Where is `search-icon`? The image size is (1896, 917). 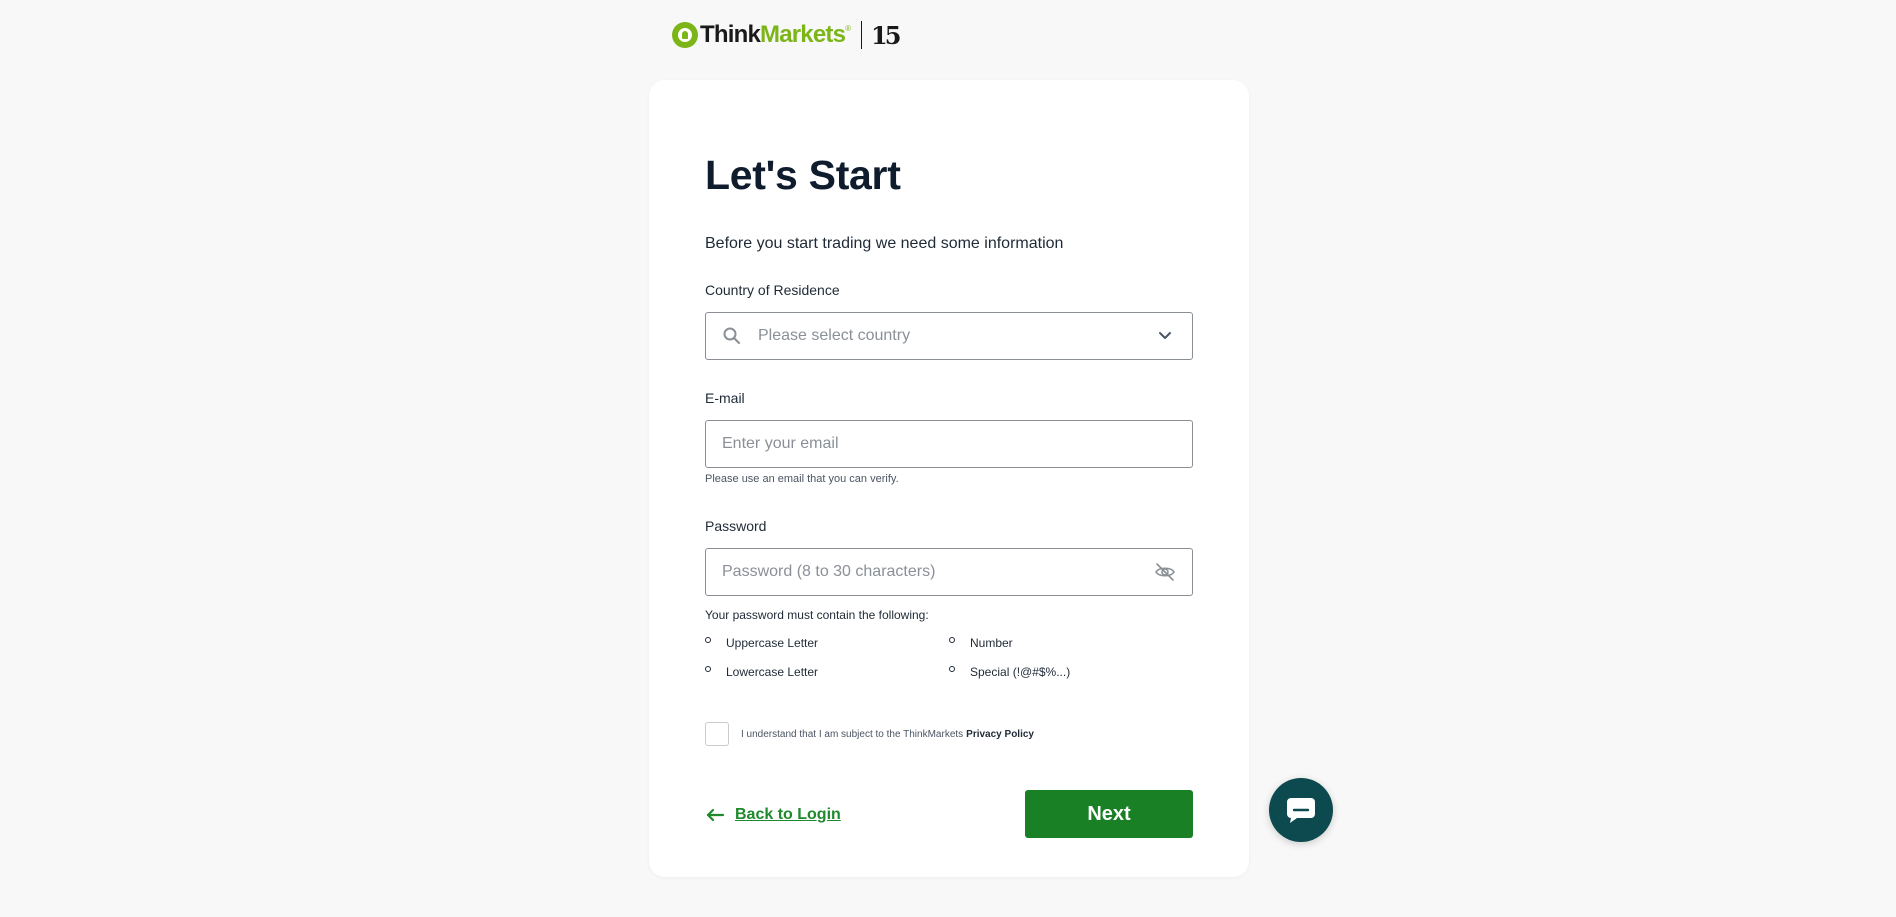
search-icon is located at coordinates (731, 335).